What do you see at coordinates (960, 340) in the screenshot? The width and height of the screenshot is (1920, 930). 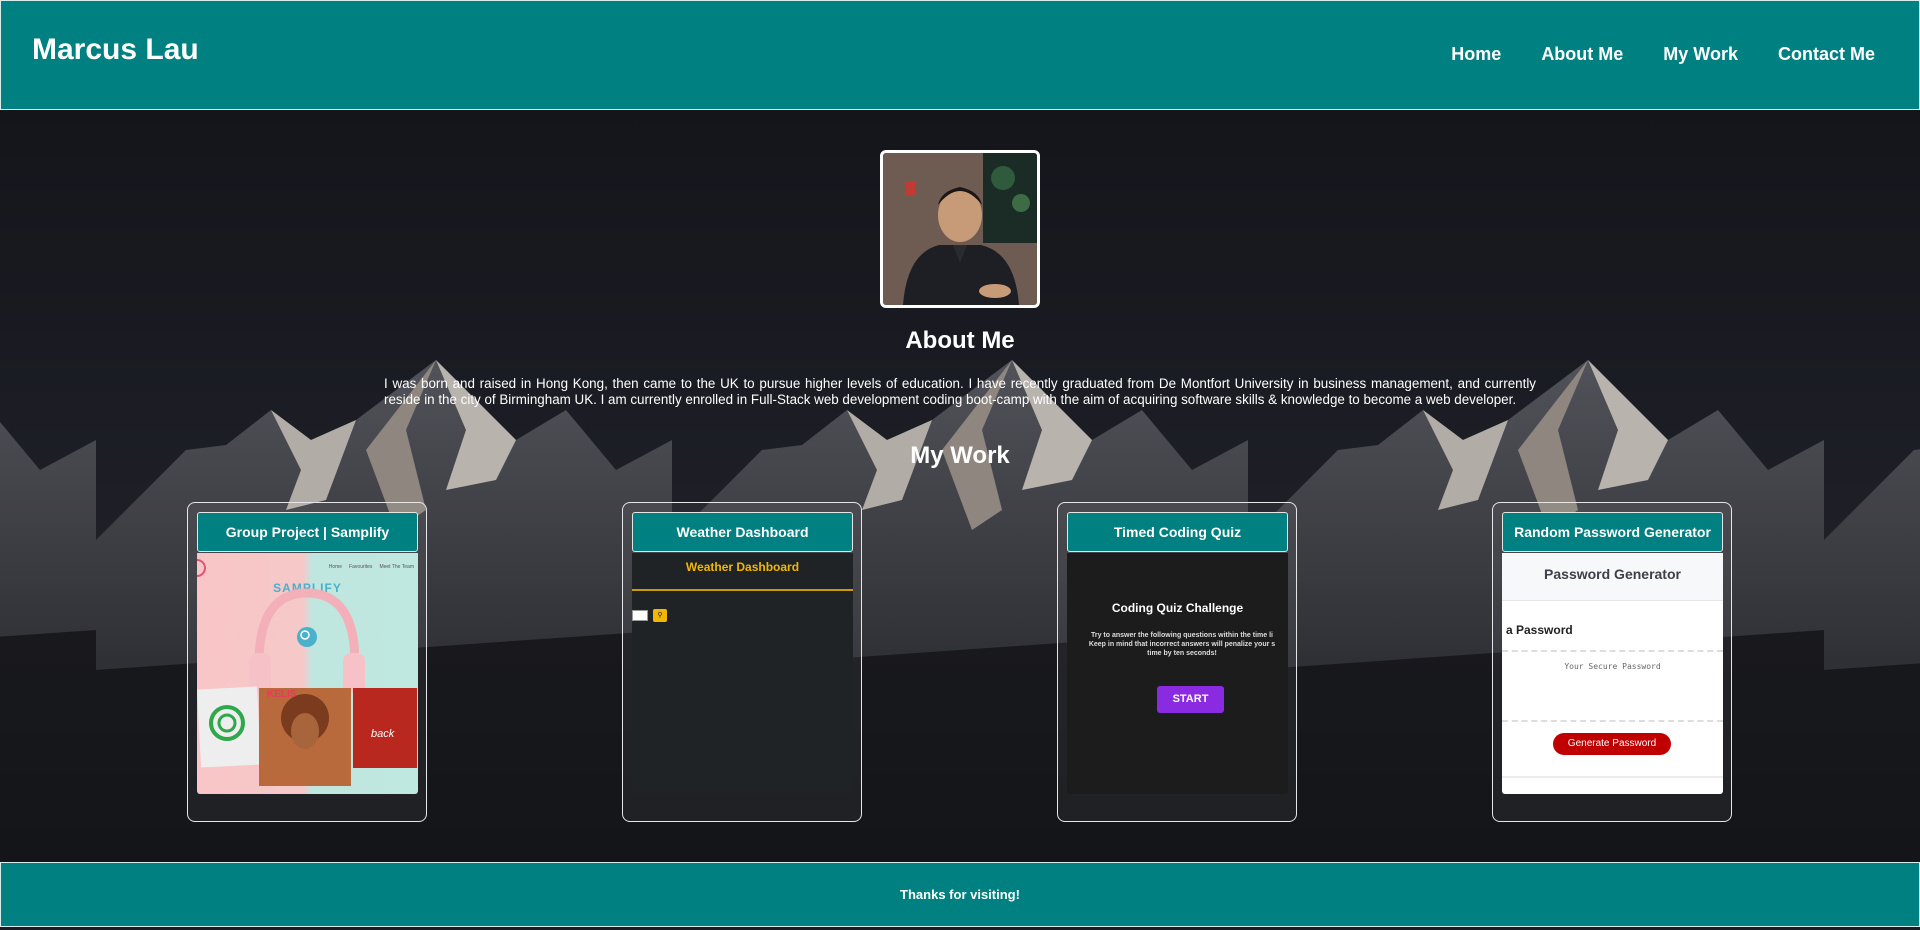 I see `about-heading: About Me` at bounding box center [960, 340].